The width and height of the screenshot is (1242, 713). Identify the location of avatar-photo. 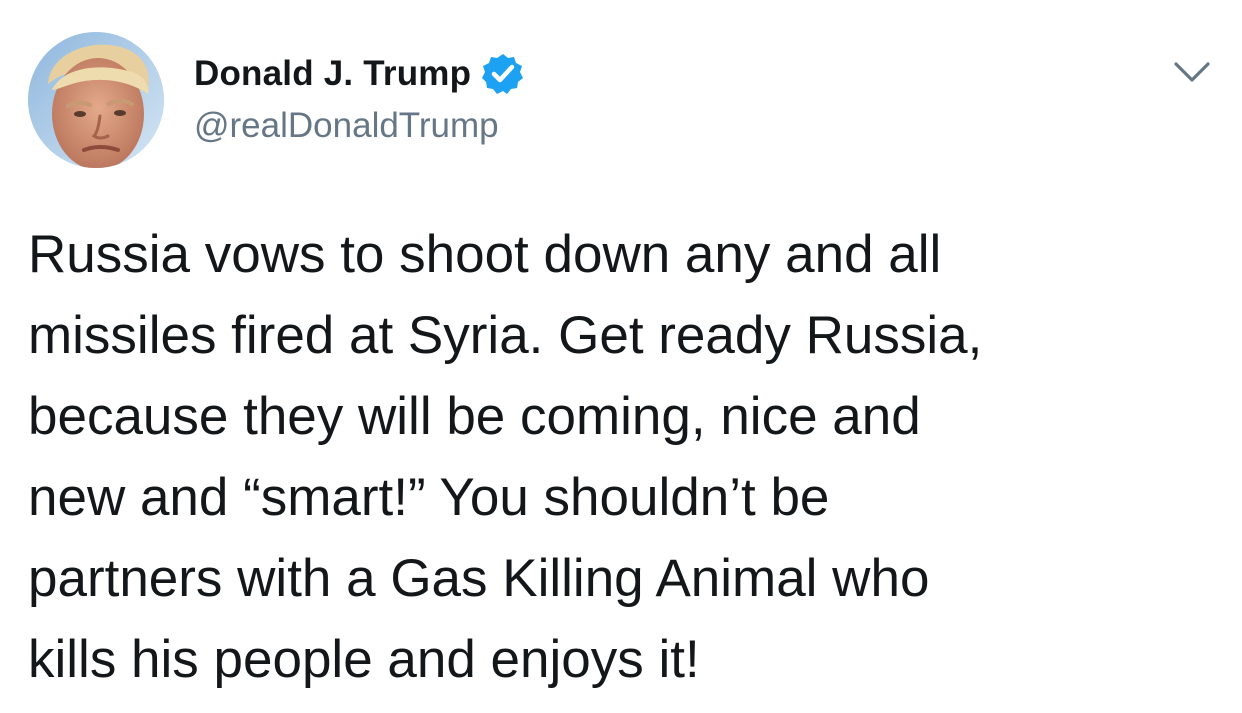
(96, 100).